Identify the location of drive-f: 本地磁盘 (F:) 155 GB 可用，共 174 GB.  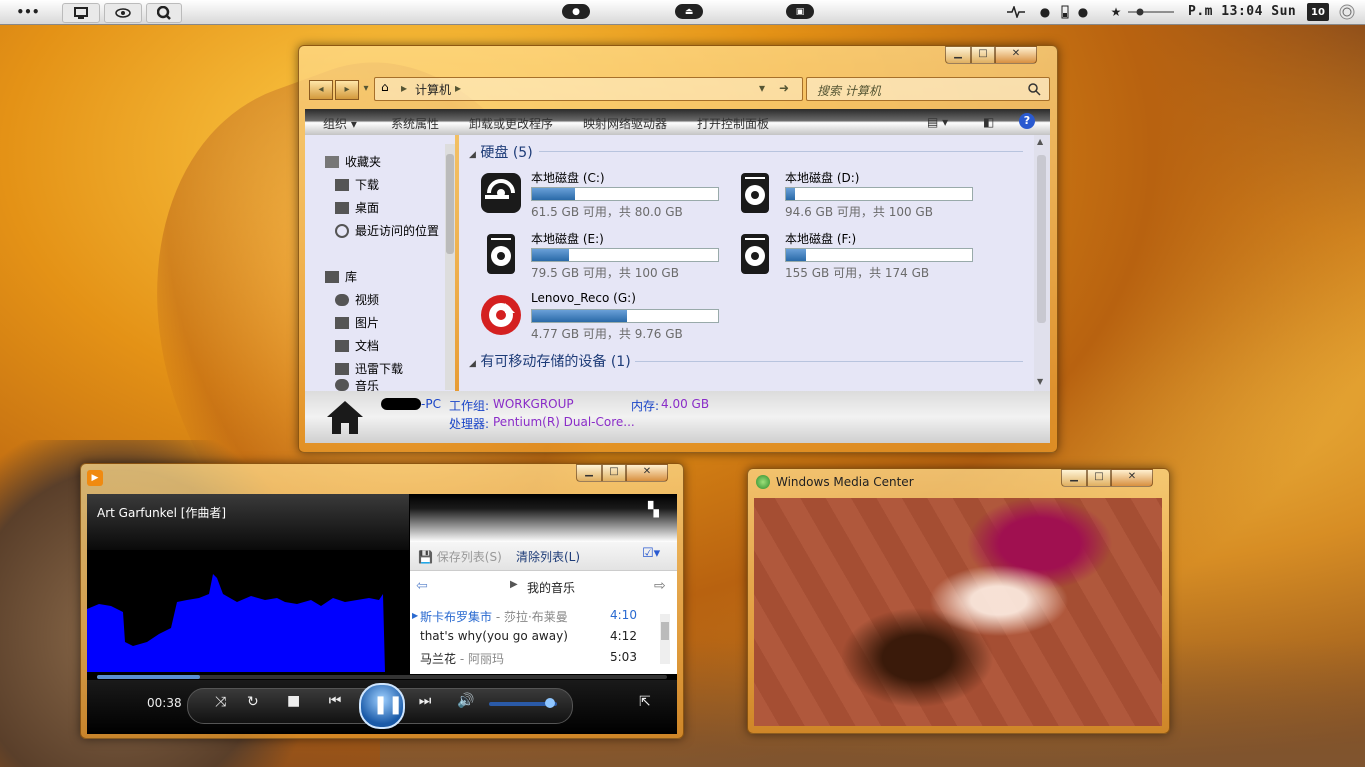
(858, 258).